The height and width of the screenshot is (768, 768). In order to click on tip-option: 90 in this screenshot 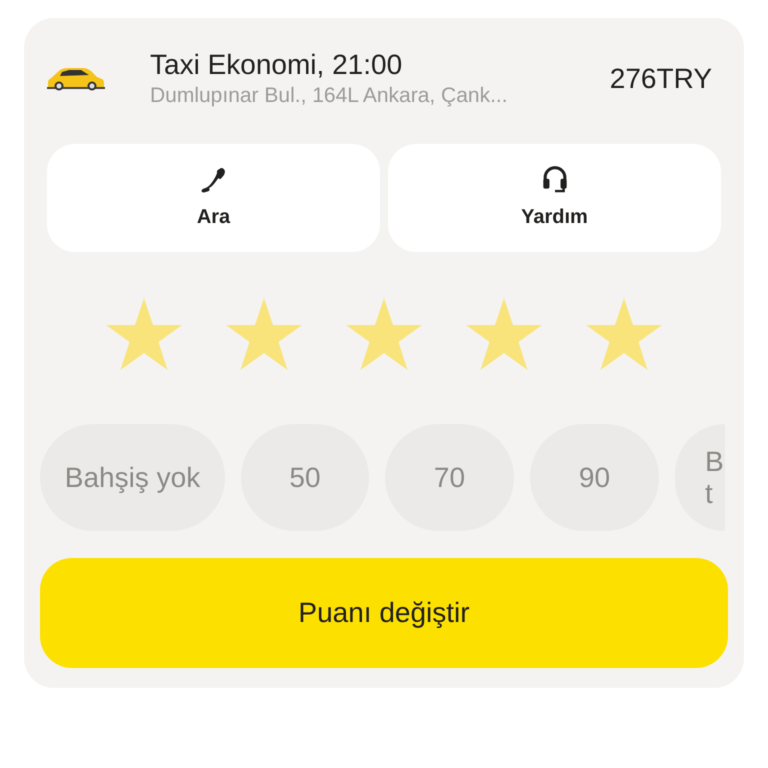, I will do `click(594, 477)`.